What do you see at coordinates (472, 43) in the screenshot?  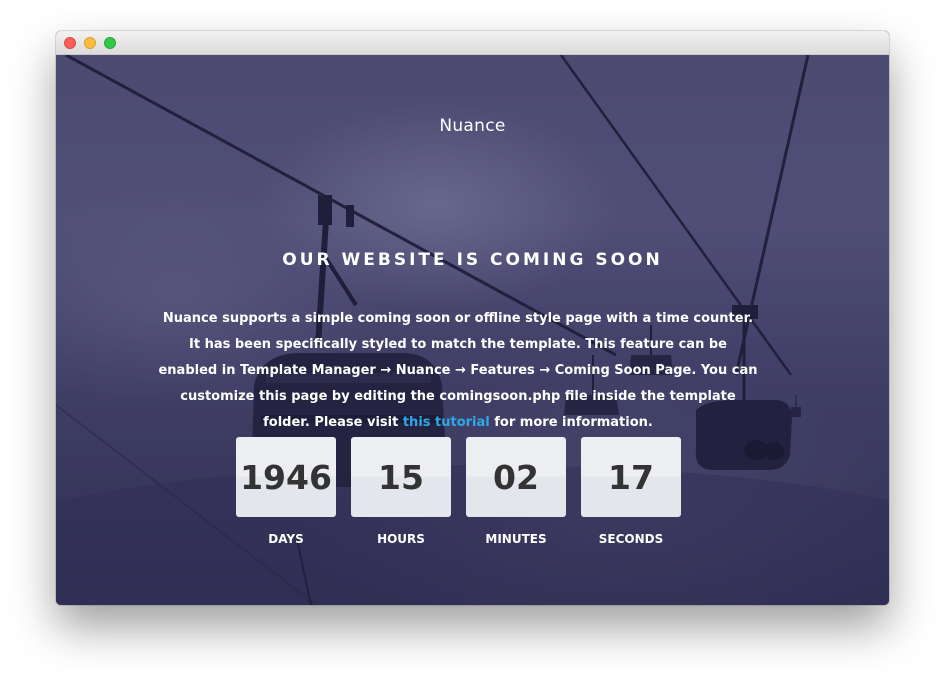 I see `window-titlebar` at bounding box center [472, 43].